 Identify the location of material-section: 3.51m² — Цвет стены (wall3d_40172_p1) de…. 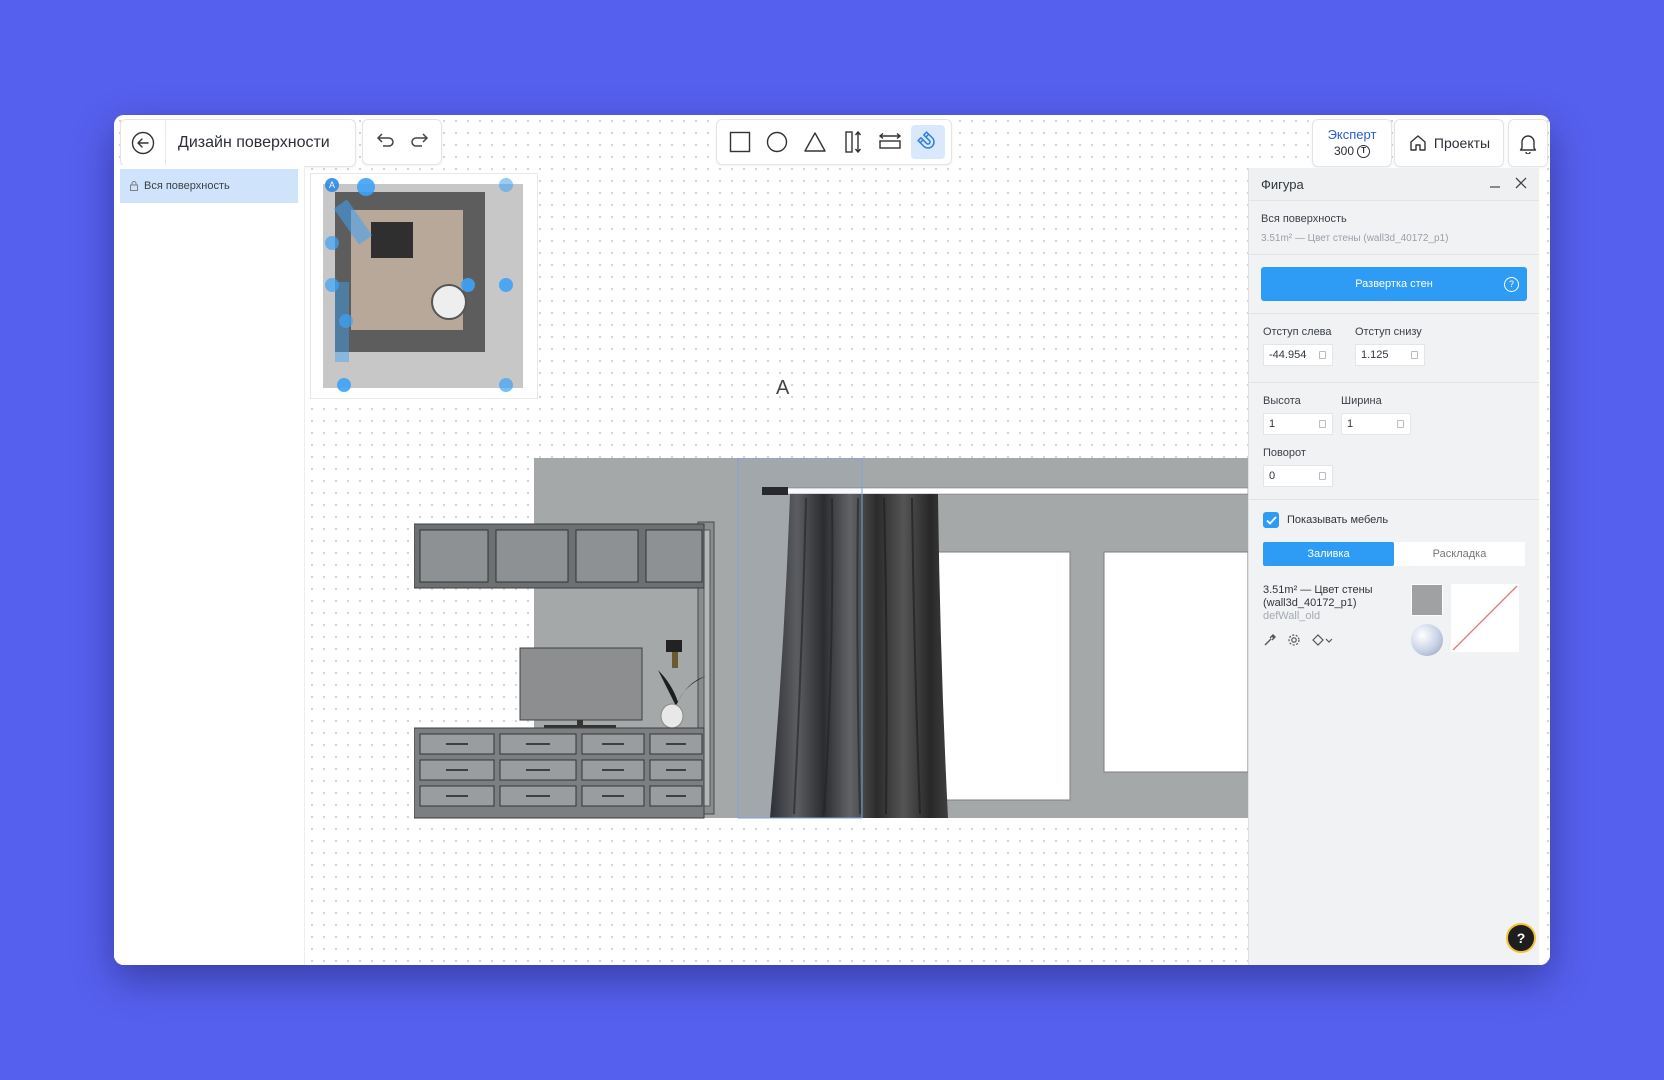
(1394, 611).